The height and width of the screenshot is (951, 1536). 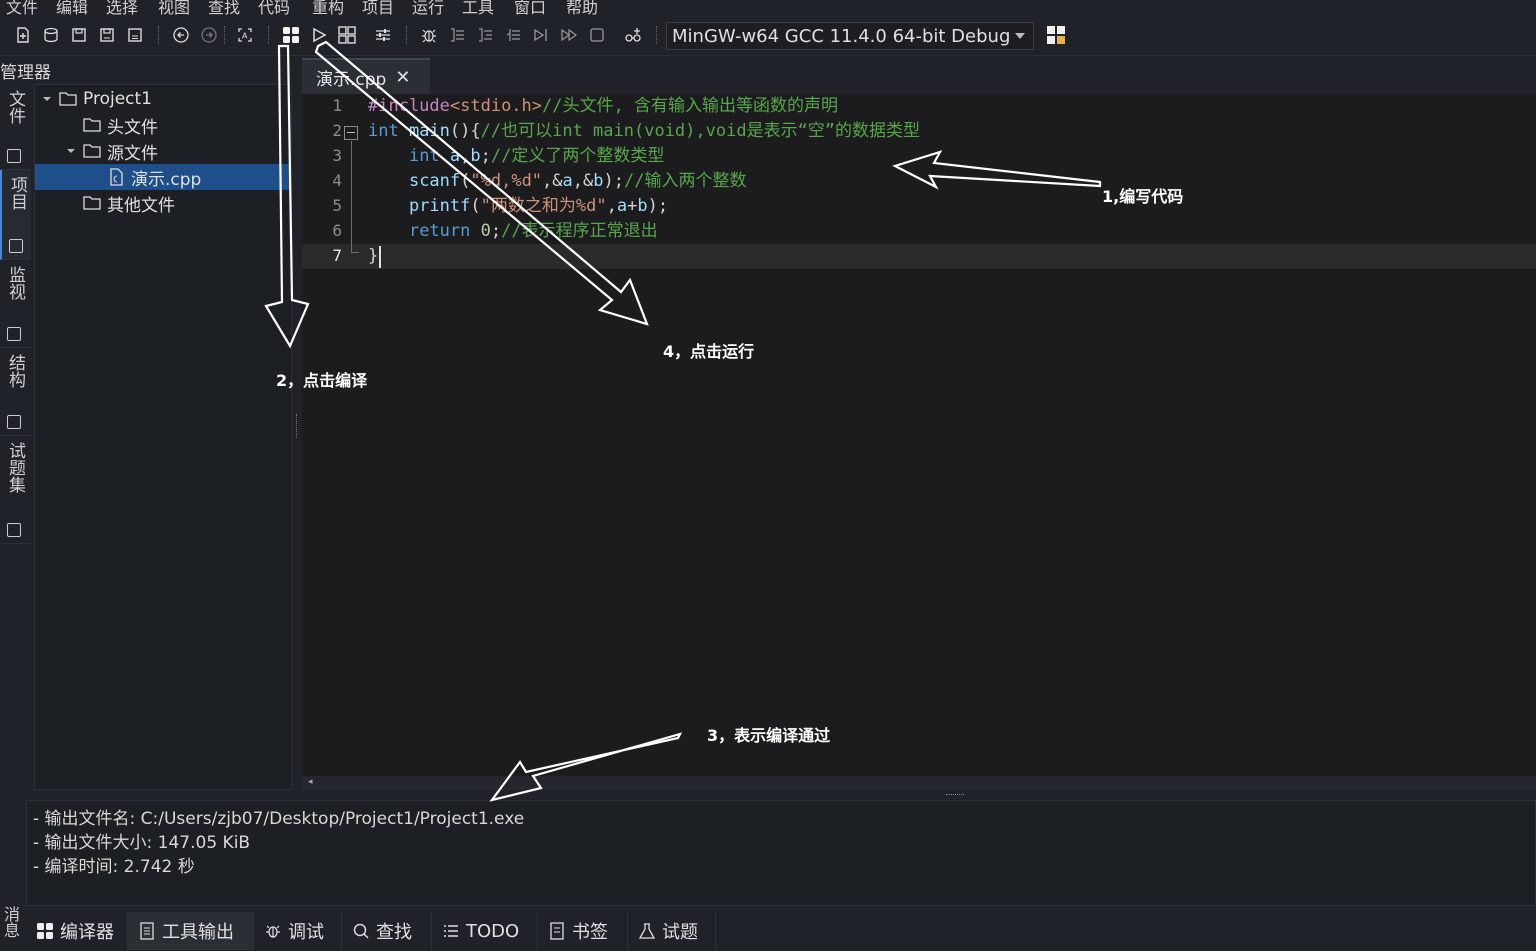 What do you see at coordinates (409, 106) in the screenshot?
I see `code-token: #include` at bounding box center [409, 106].